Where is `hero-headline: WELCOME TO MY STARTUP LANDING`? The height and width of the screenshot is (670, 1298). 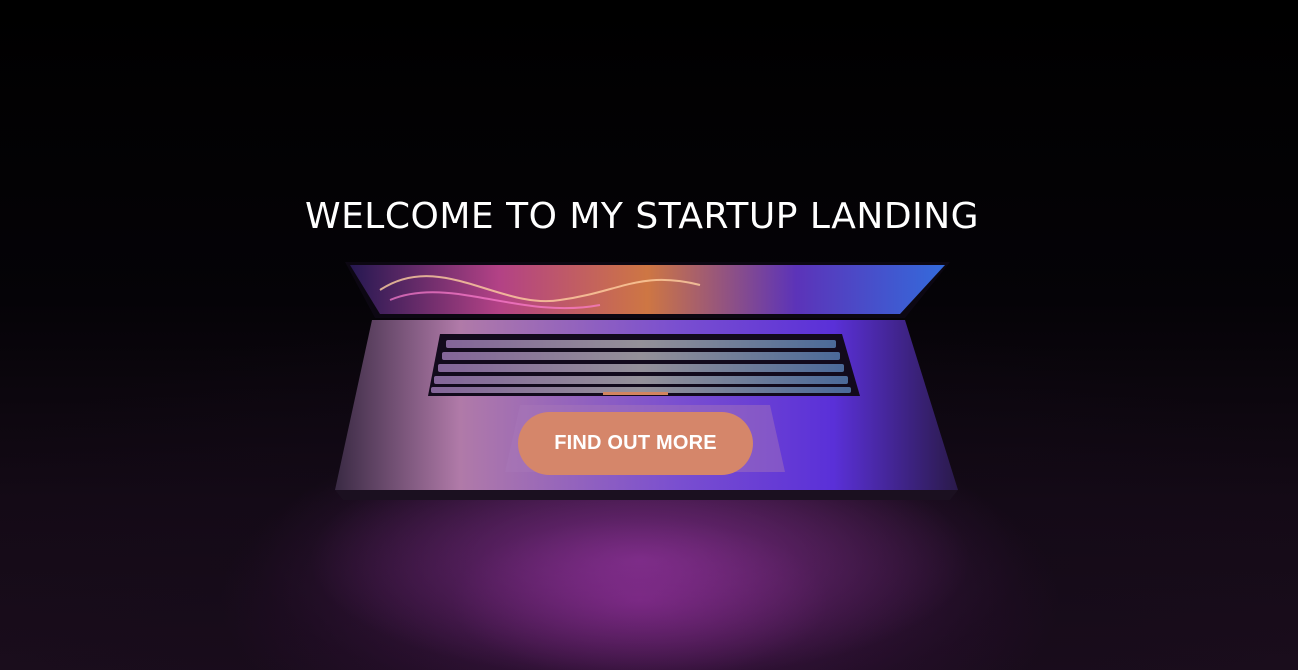 hero-headline: WELCOME TO MY STARTUP LANDING is located at coordinates (642, 216).